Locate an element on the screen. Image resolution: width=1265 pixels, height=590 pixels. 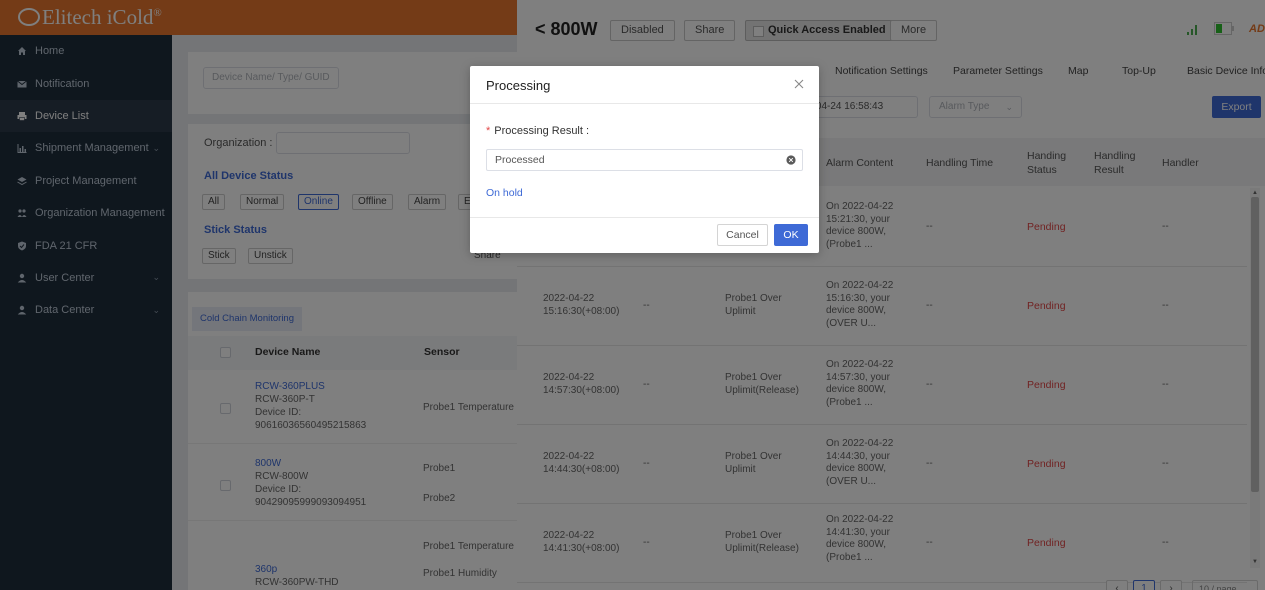
cancel-button: Cancel is located at coordinates (742, 235).